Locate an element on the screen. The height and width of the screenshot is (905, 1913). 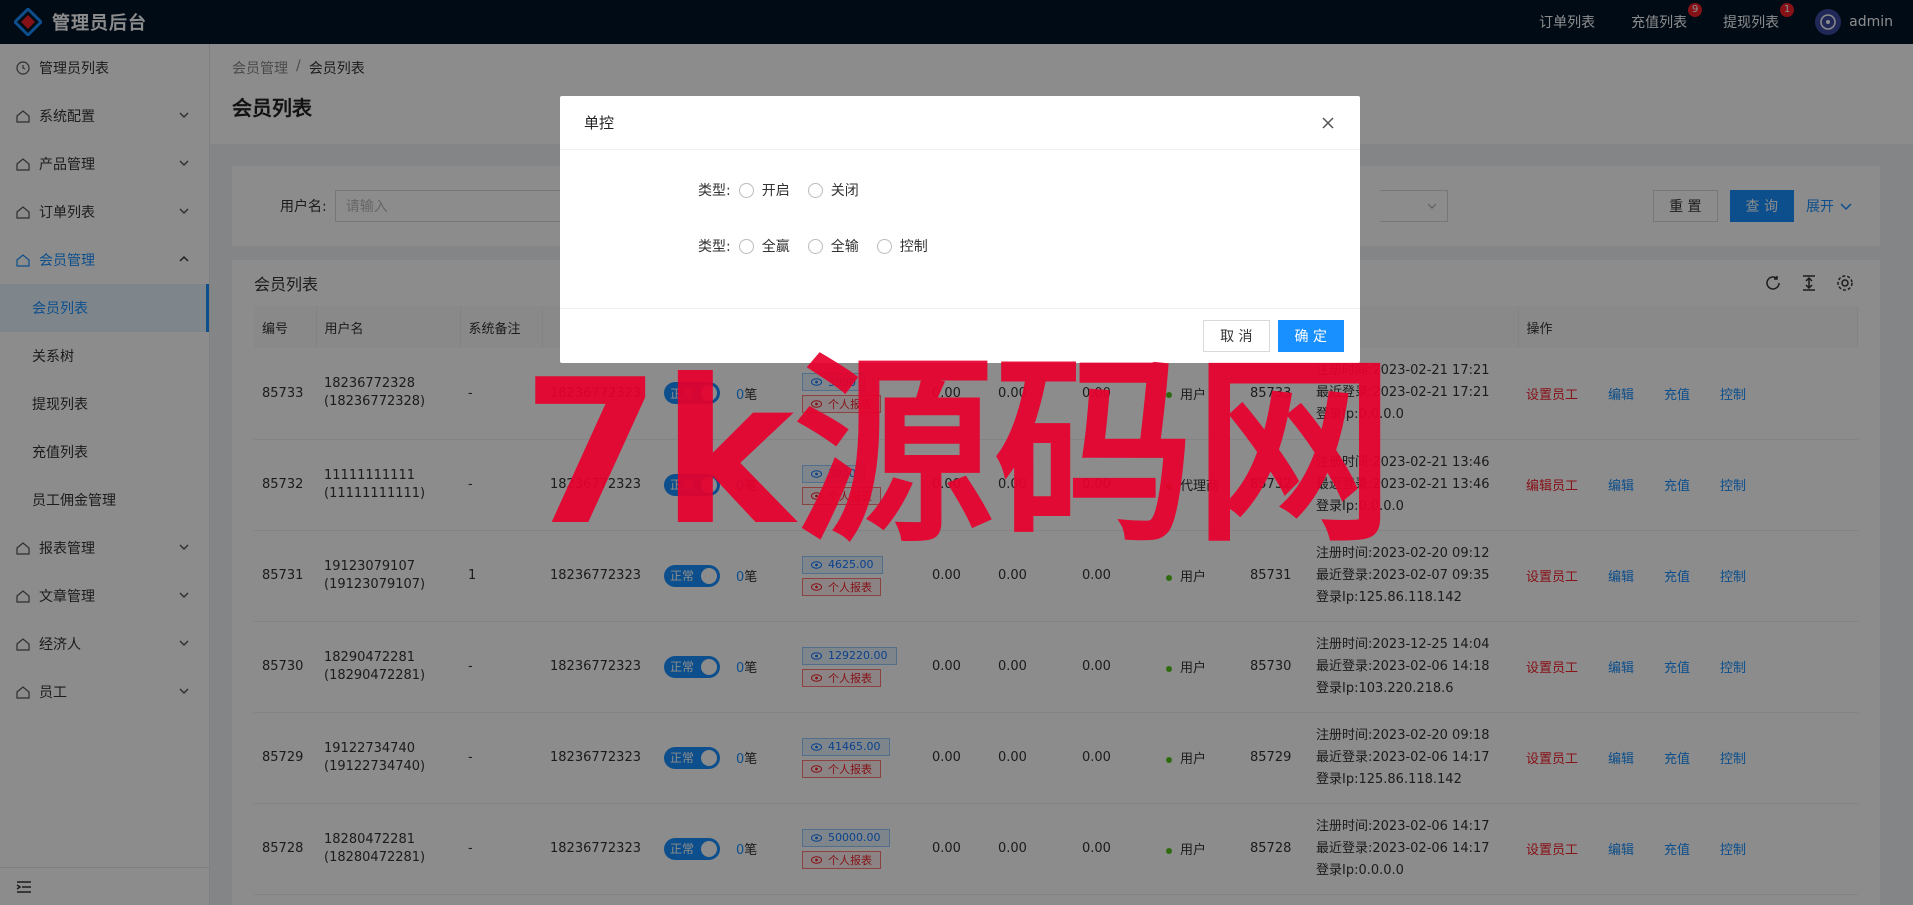
radio-label: 全赢 is located at coordinates (775, 247).